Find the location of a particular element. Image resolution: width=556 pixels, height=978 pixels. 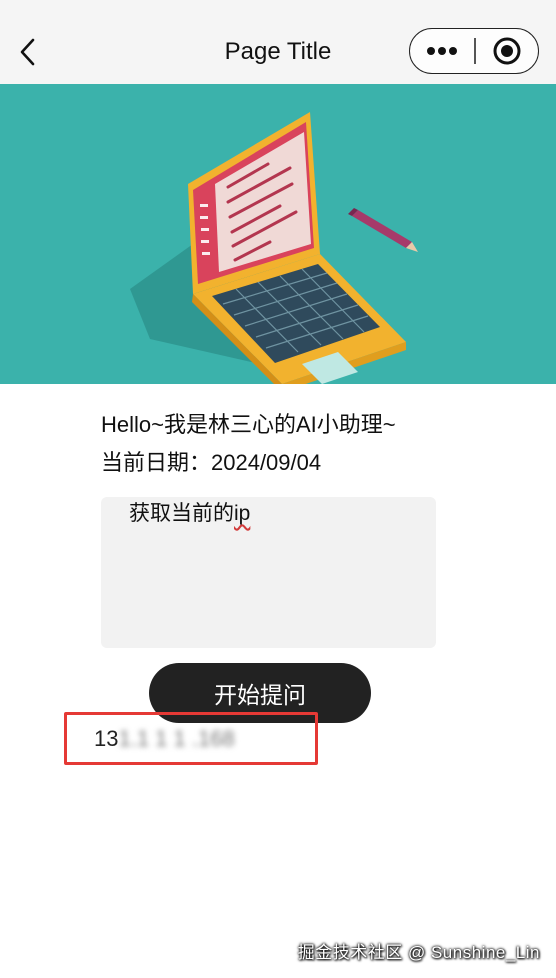

back-button is located at coordinates (28, 52).